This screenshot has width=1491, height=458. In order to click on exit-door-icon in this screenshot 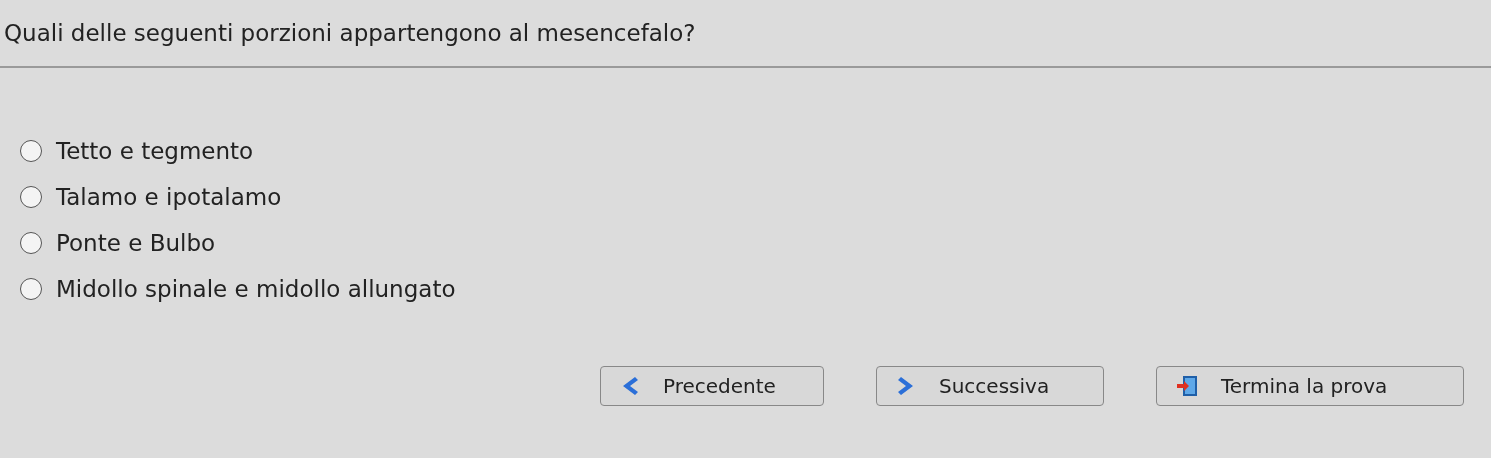, I will do `click(1187, 386)`.